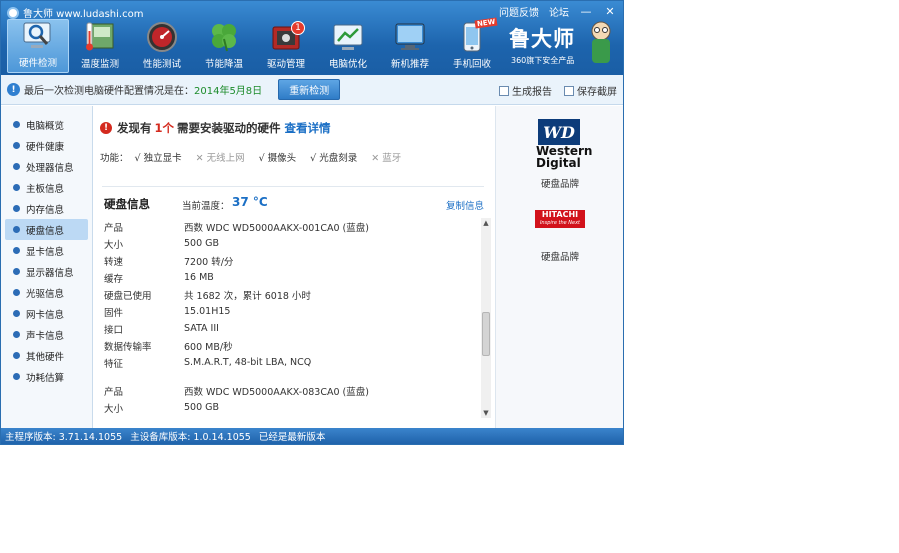 The width and height of the screenshot is (899, 553). I want to click on wd-brand-name: Western Digital, so click(564, 157).